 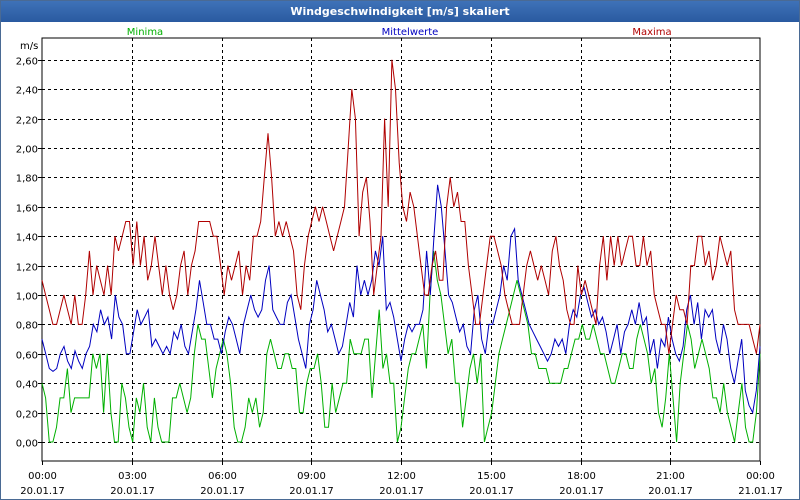 What do you see at coordinates (651, 32) in the screenshot?
I see `legend-maxima: Maxima` at bounding box center [651, 32].